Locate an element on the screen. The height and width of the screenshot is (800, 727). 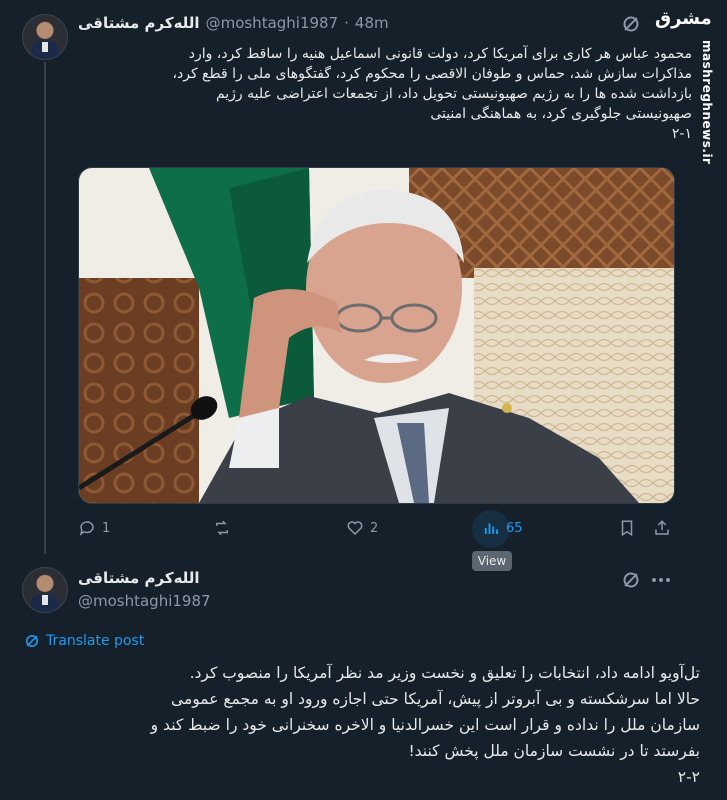
reply-button: 1 is located at coordinates (94, 528).